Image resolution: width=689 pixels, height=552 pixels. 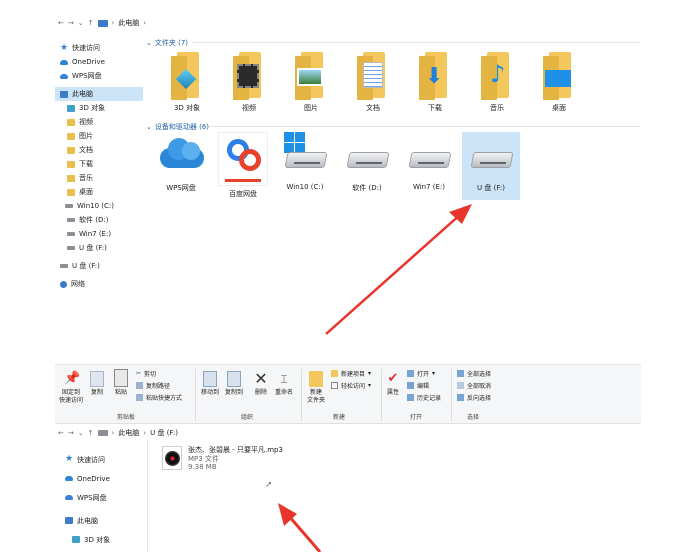 I want to click on red-arrow-top, so click(x=398, y=269).